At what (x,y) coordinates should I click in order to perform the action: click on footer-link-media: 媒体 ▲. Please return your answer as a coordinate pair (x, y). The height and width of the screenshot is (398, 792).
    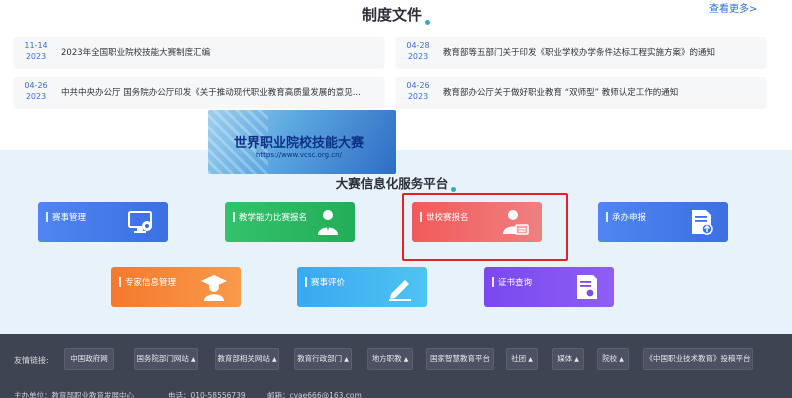
    Looking at the image, I should click on (568, 359).